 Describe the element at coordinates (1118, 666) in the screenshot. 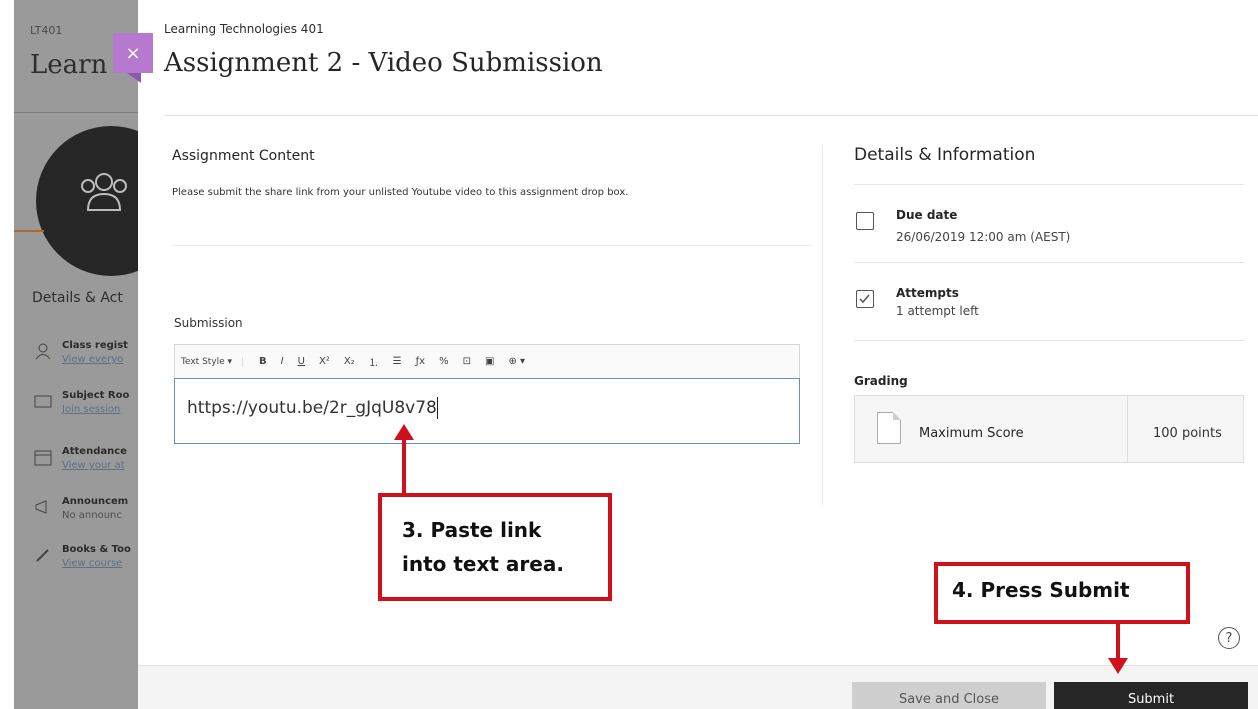

I see `arrow-head-step4` at that location.